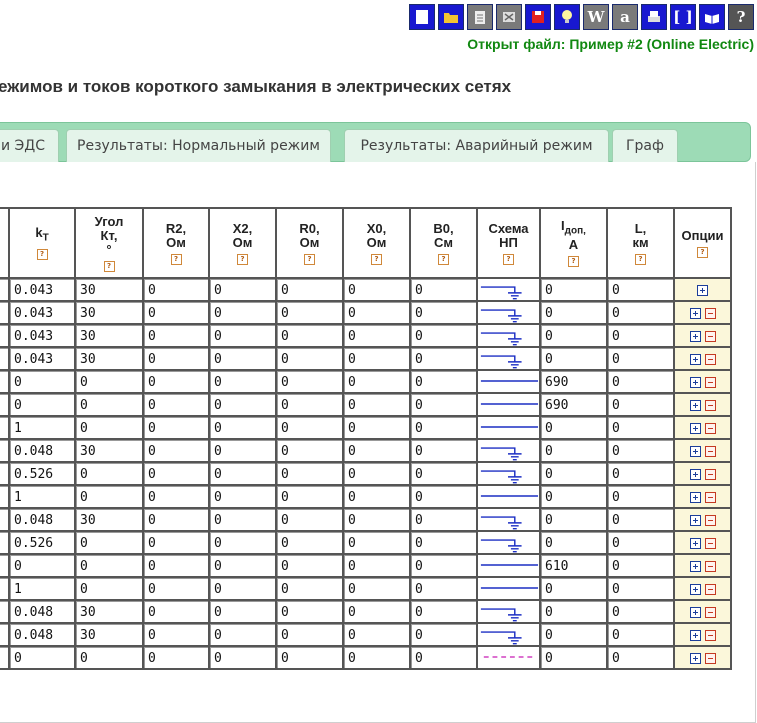  What do you see at coordinates (508, 657) in the screenshot?
I see `dashed-line-scheme-icon` at bounding box center [508, 657].